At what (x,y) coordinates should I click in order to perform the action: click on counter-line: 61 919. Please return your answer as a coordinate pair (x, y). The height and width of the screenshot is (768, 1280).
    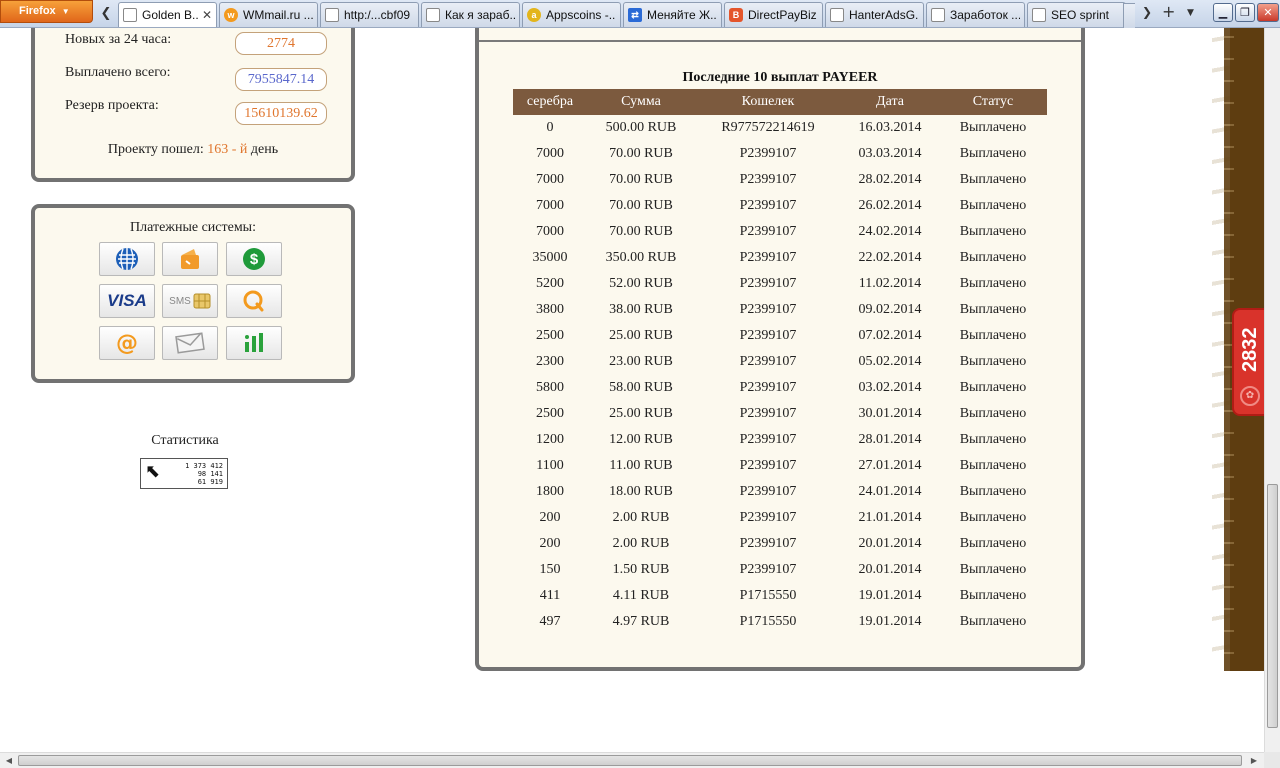
    Looking at the image, I should click on (210, 482).